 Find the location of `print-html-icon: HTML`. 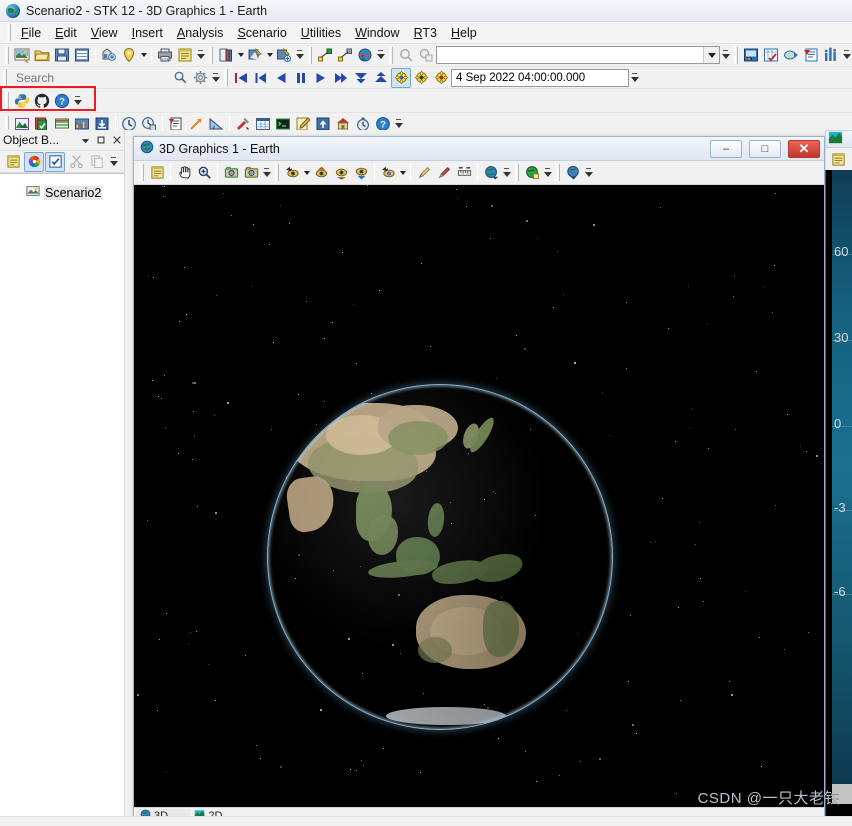

print-html-icon: HTML is located at coordinates (165, 55).